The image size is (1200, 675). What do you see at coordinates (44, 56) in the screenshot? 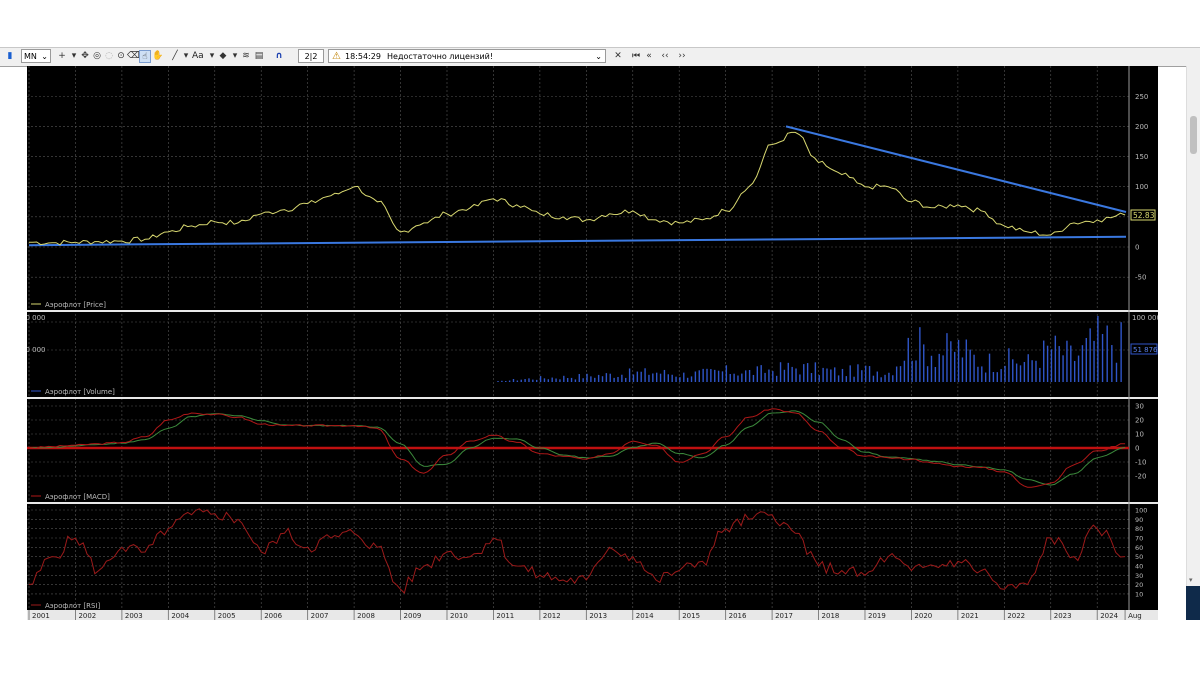
I see `chevron-down-icon: ⌄` at bounding box center [44, 56].